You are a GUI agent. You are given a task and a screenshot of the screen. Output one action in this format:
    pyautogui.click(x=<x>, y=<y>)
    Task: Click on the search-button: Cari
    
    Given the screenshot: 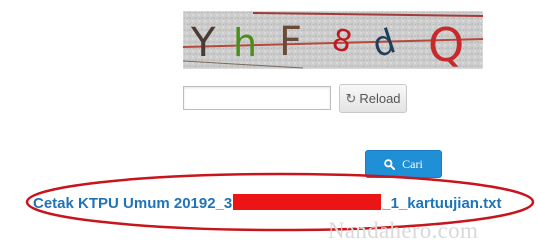 What is the action you would take?
    pyautogui.click(x=403, y=164)
    